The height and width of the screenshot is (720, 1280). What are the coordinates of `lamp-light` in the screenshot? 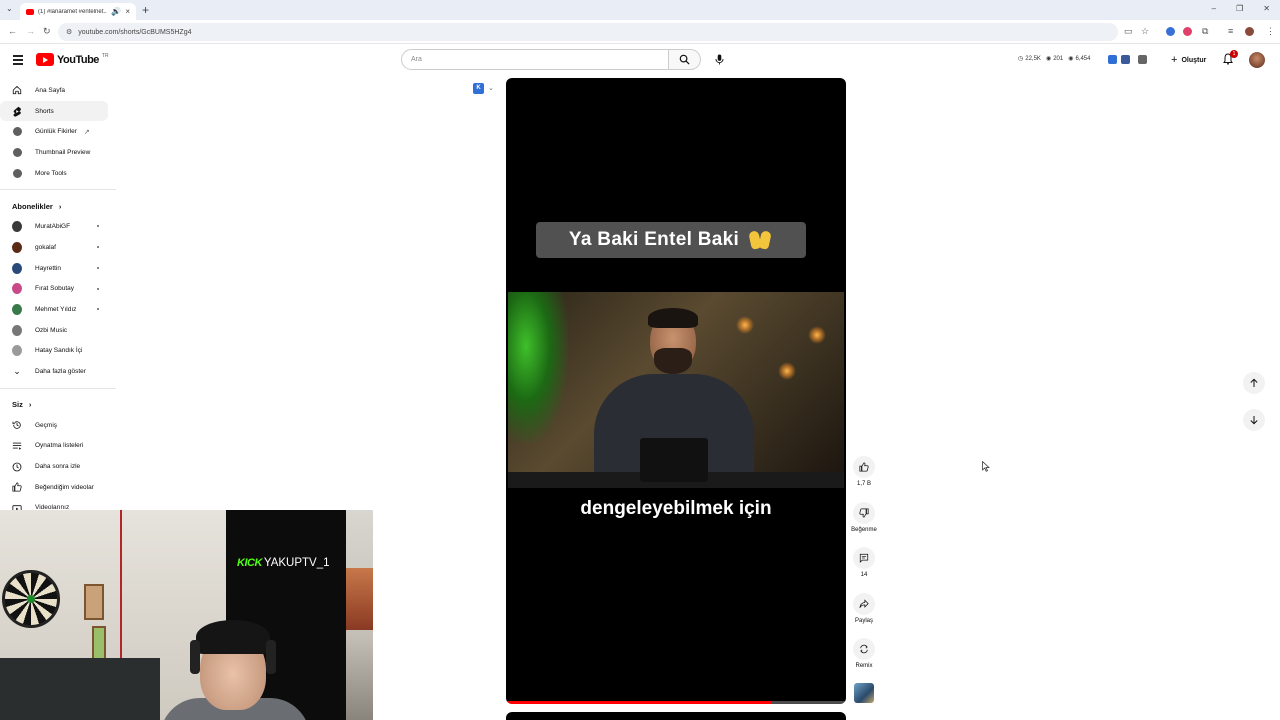 It's located at (787, 371).